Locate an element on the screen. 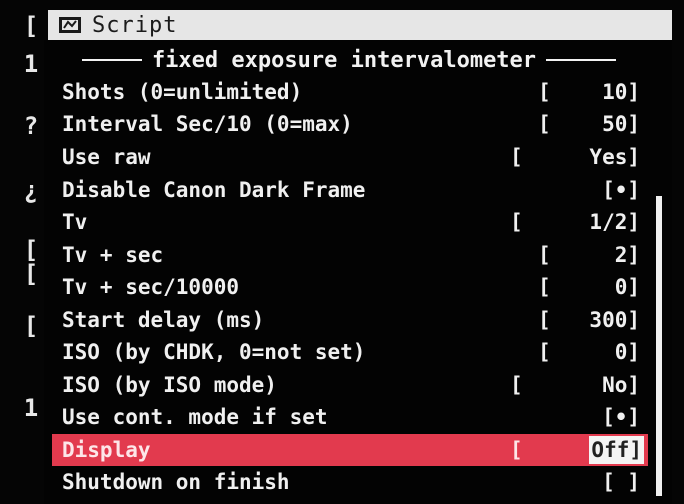 Image resolution: width=684 pixels, height=504 pixels. title-bar: Script is located at coordinates (360, 25).